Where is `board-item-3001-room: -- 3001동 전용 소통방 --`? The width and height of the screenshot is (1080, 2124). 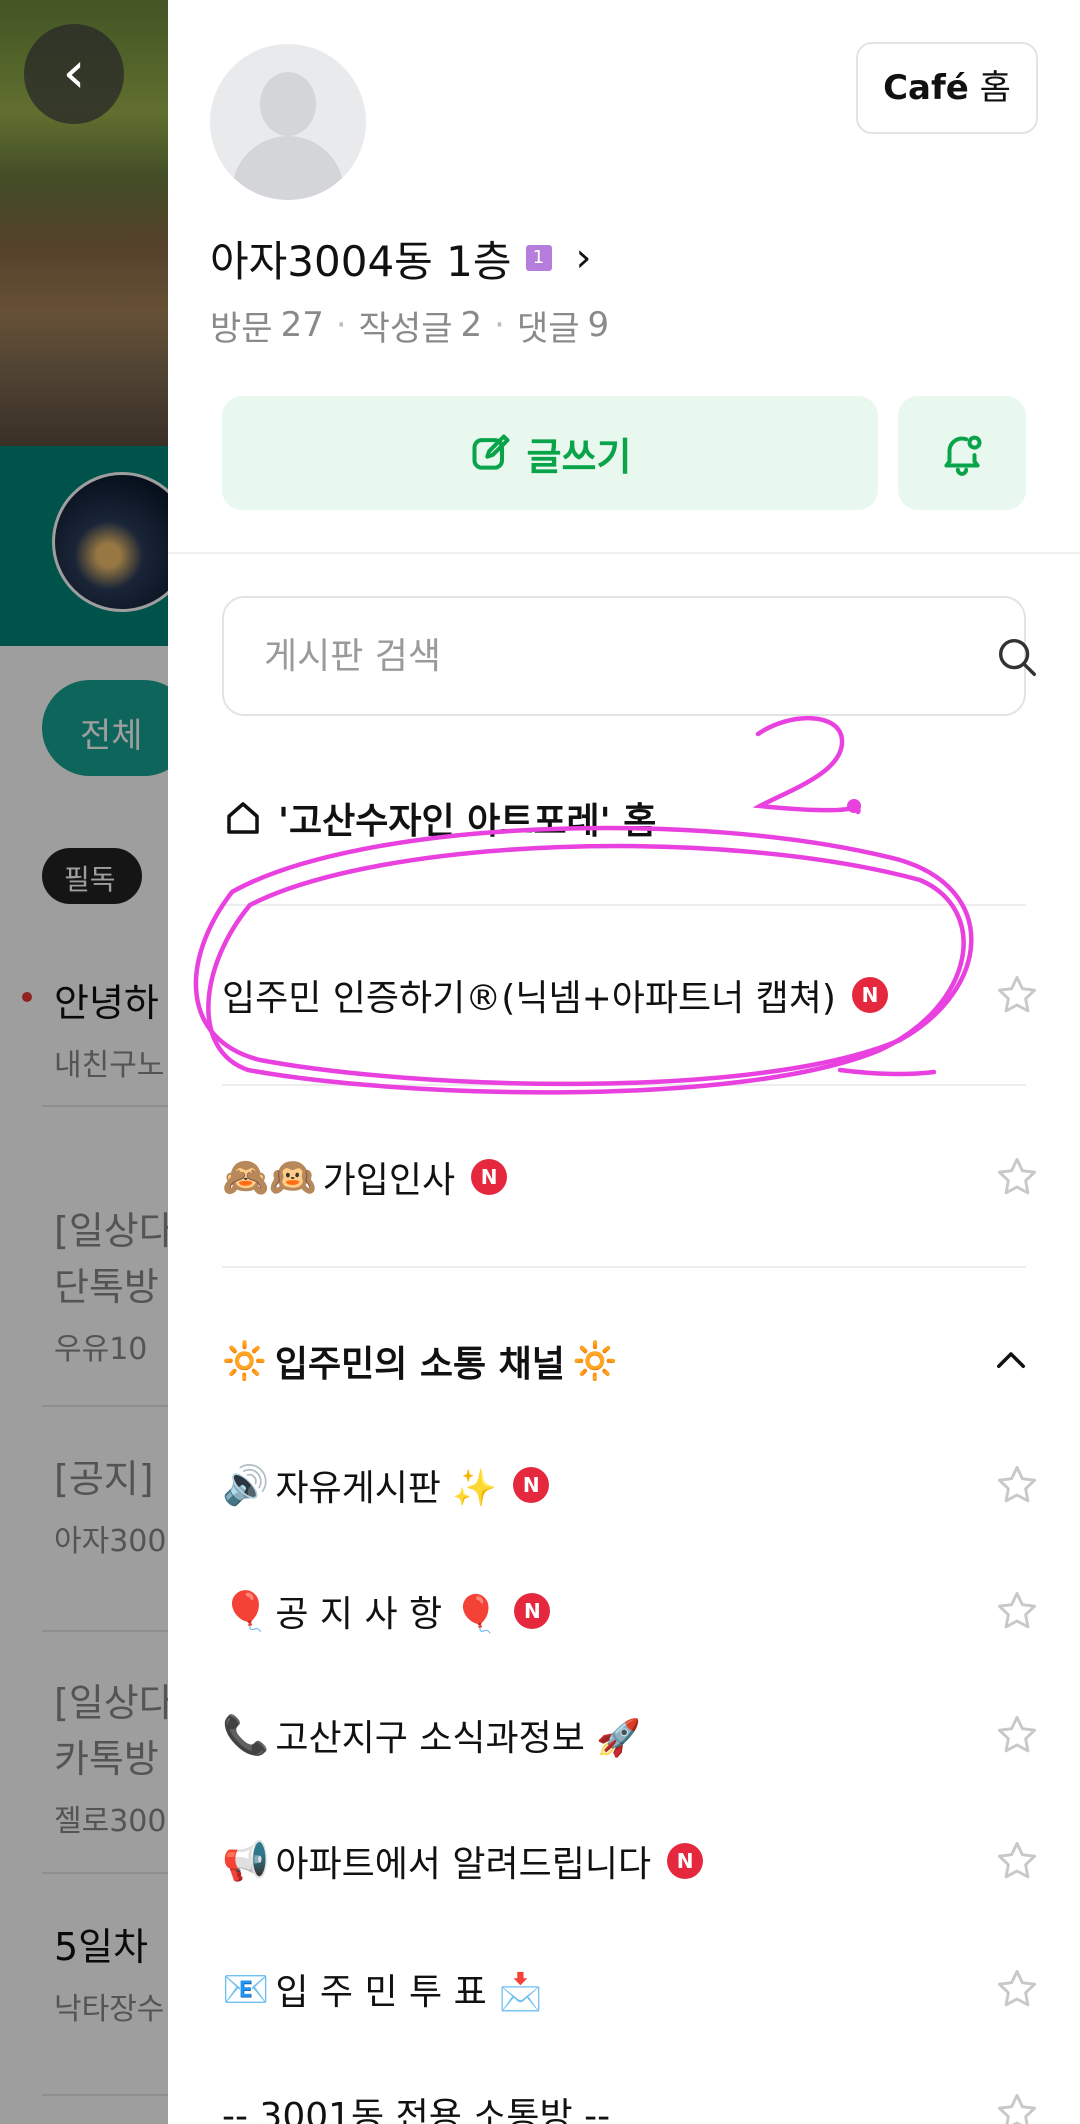 board-item-3001-room: -- 3001동 전용 소통방 -- is located at coordinates (637, 2101).